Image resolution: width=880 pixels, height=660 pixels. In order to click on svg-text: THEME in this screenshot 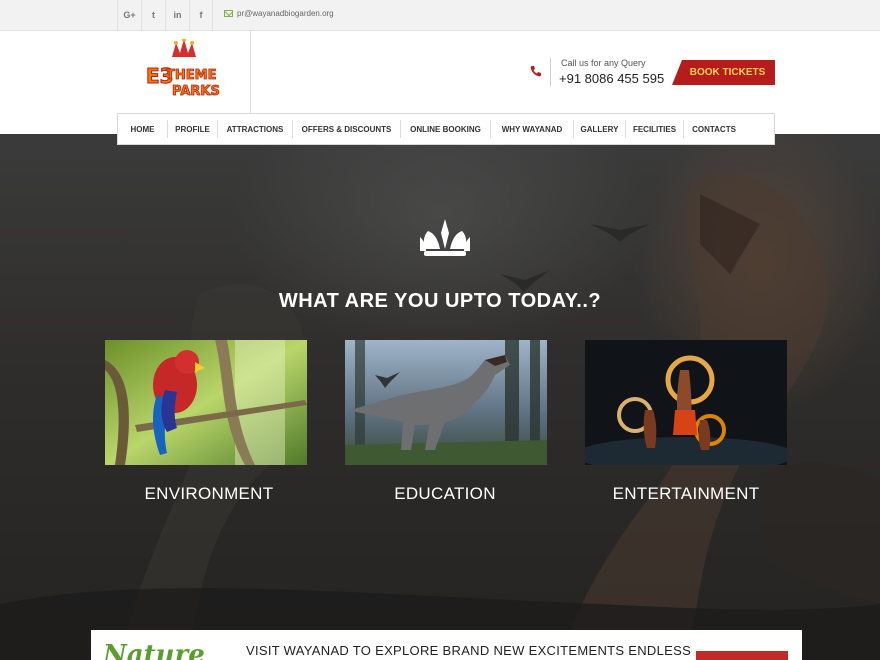, I will do `click(191, 75)`.